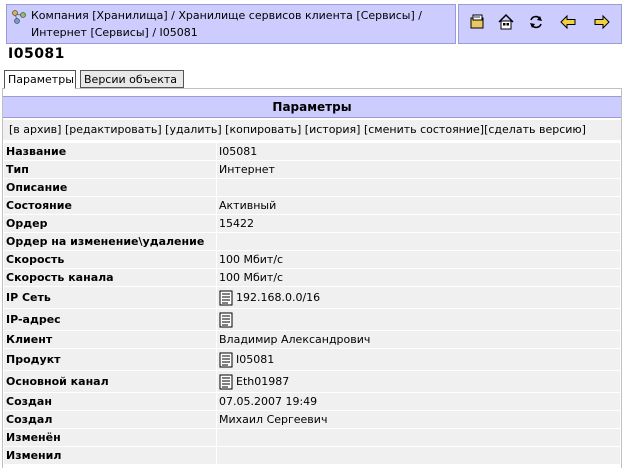 The height and width of the screenshot is (468, 624). I want to click on folder-icon, so click(477, 22).